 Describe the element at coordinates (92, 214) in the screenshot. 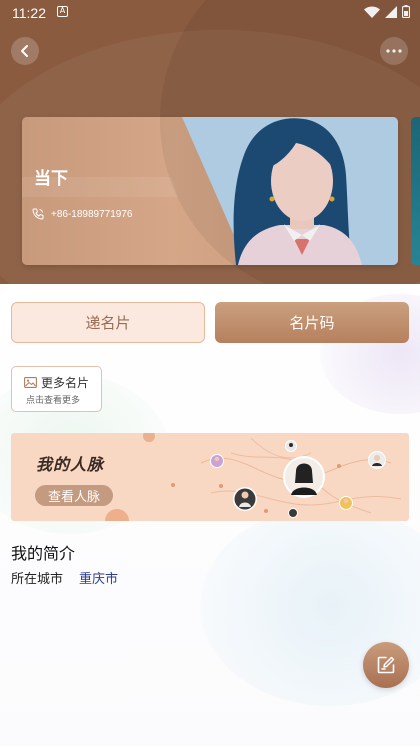

I see `card-phone: +86-18989771976` at that location.